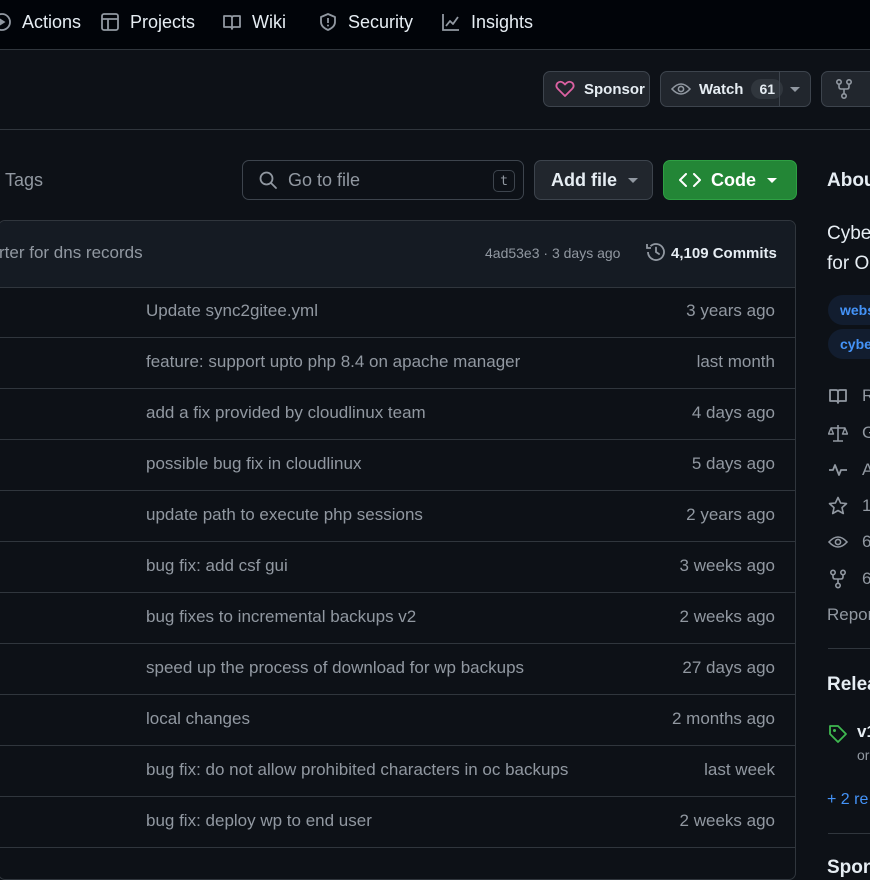 The image size is (870, 880). Describe the element at coordinates (730, 310) in the screenshot. I see `commit-date: 3 years ago` at that location.